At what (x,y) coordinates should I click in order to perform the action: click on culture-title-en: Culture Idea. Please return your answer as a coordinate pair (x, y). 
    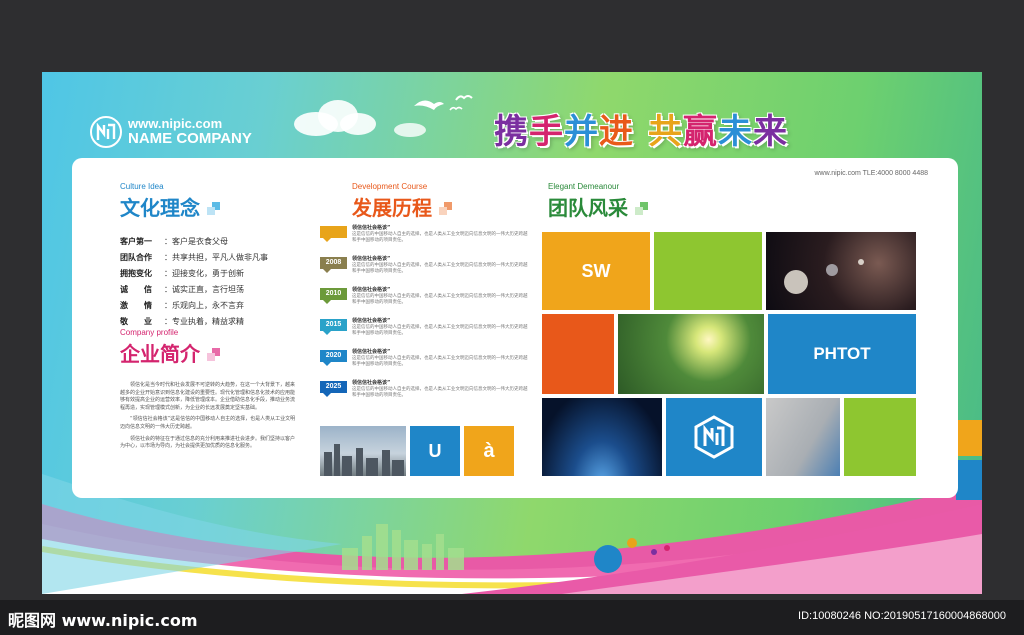
    Looking at the image, I should click on (142, 186).